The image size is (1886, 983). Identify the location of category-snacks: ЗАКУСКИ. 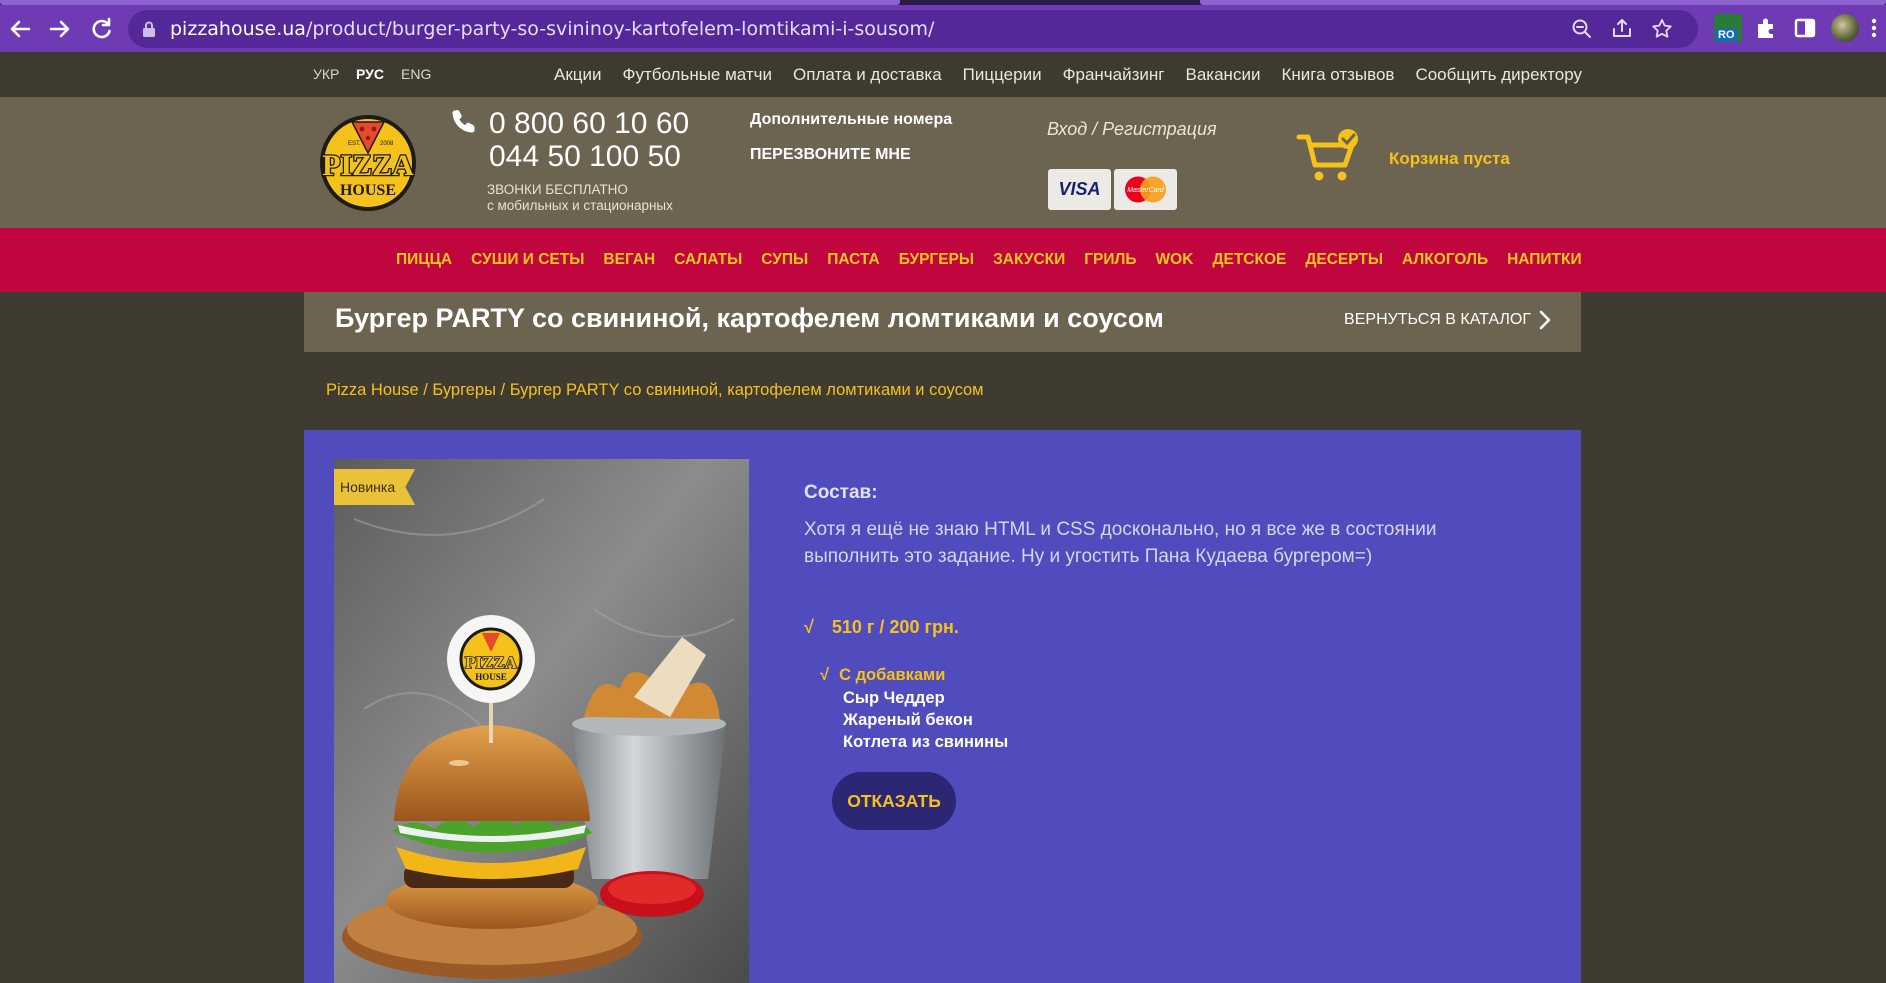
(1029, 260).